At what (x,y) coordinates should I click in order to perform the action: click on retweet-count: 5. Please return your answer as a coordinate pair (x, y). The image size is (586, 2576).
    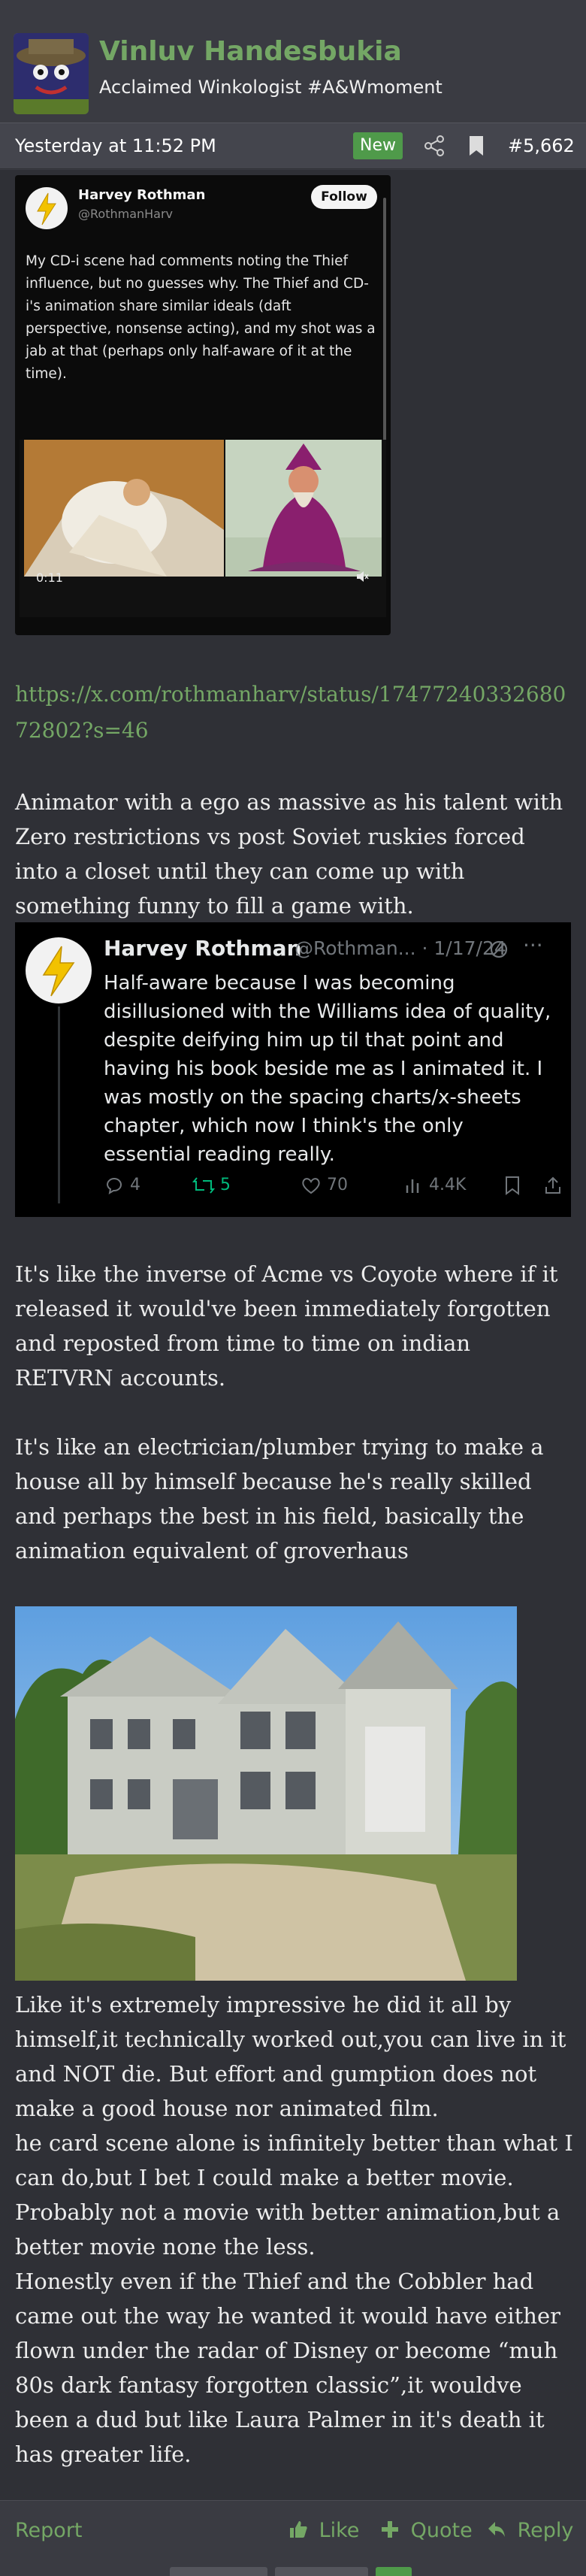
    Looking at the image, I should click on (226, 1185).